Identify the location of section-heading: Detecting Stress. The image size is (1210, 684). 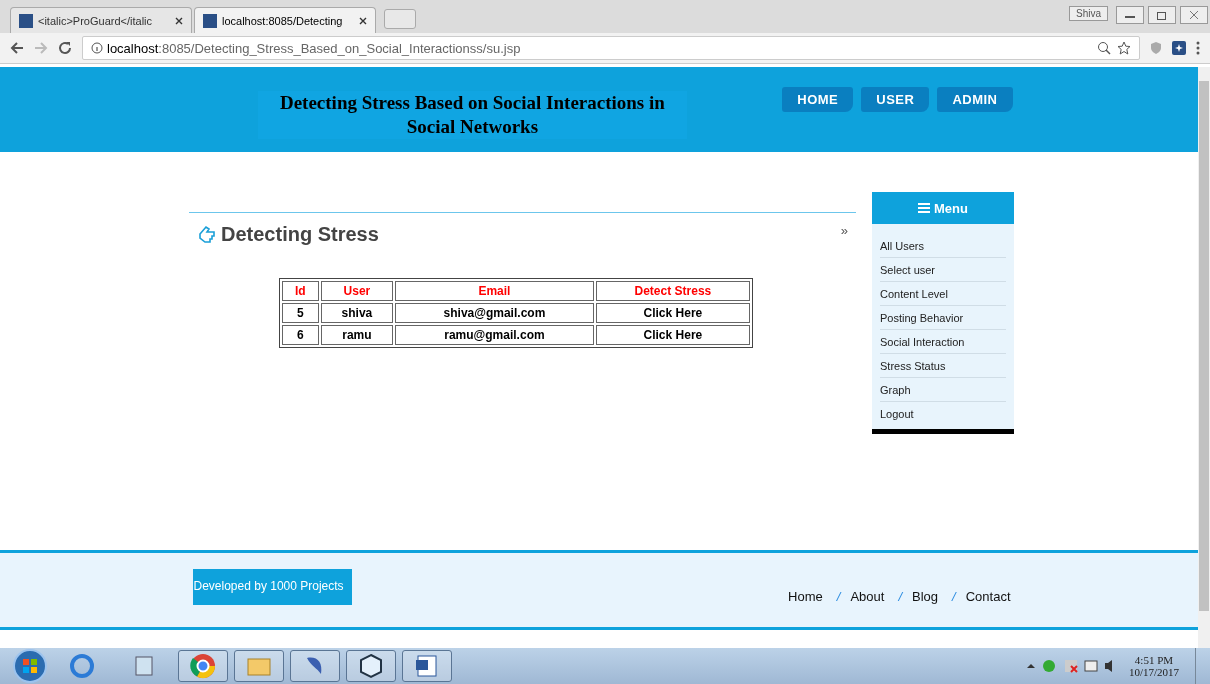
(300, 234).